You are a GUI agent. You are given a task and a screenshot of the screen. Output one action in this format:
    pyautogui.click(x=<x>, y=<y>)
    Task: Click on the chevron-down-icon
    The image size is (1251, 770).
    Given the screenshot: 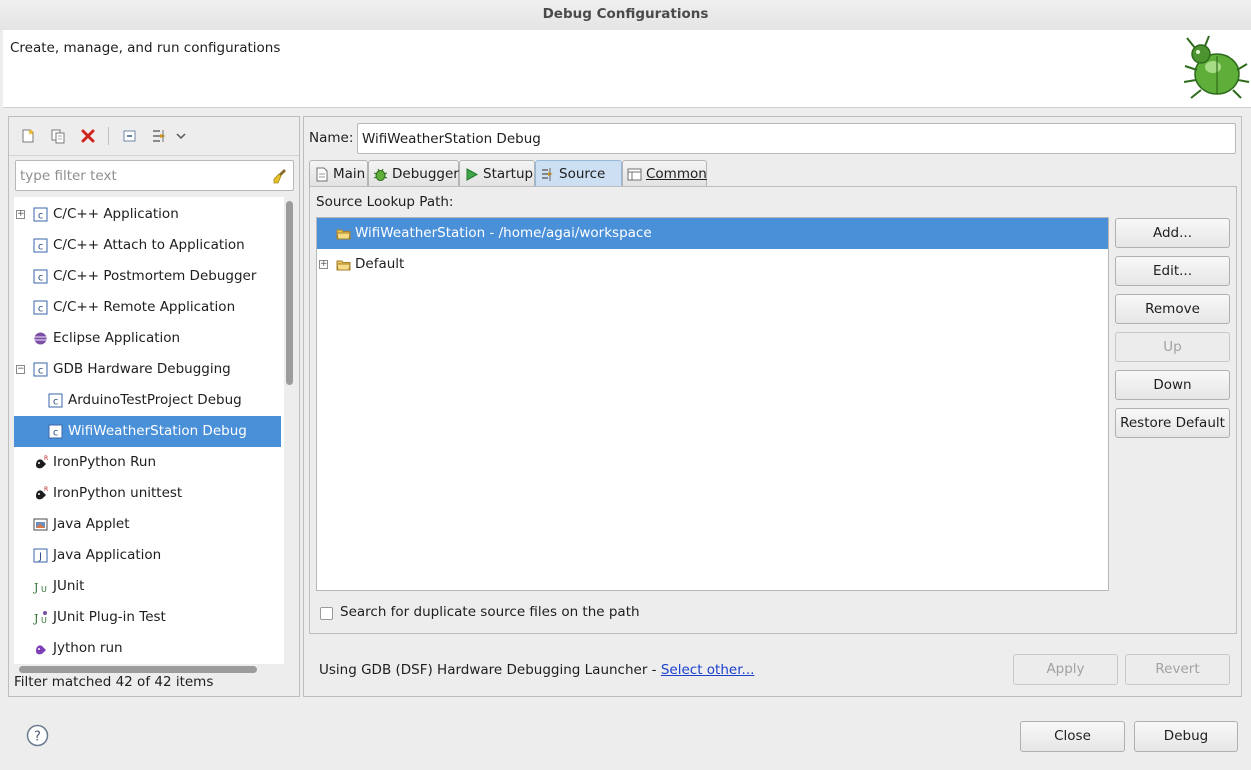 What is the action you would take?
    pyautogui.click(x=181, y=136)
    